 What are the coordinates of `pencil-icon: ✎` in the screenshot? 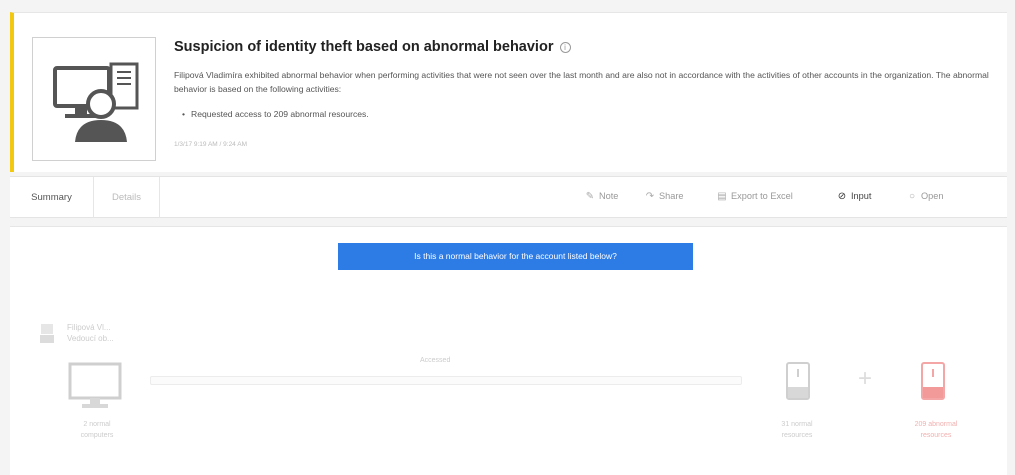 It's located at (590, 196).